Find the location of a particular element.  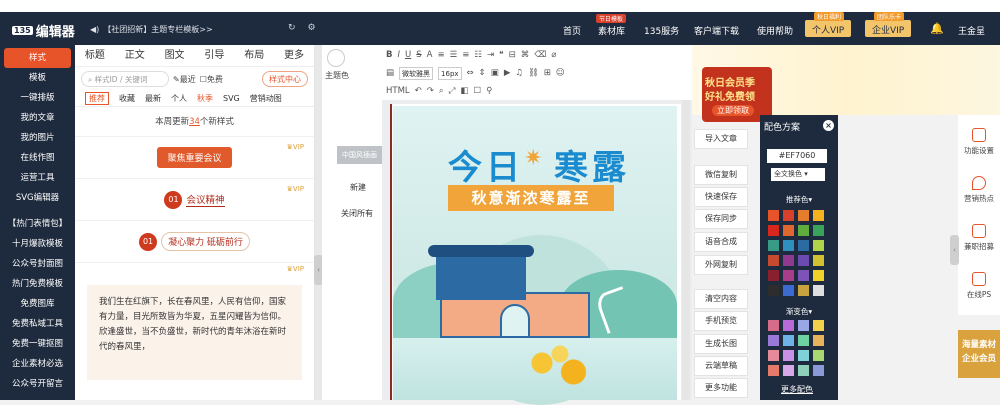

sidebar-item-october-templates: 十月爆款模板 is located at coordinates (37, 244).